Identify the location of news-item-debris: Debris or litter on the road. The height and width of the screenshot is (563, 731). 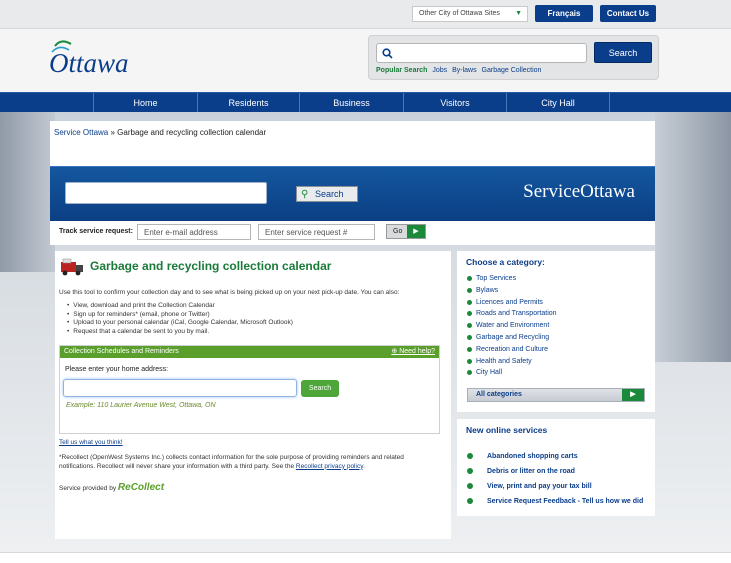
(555, 471).